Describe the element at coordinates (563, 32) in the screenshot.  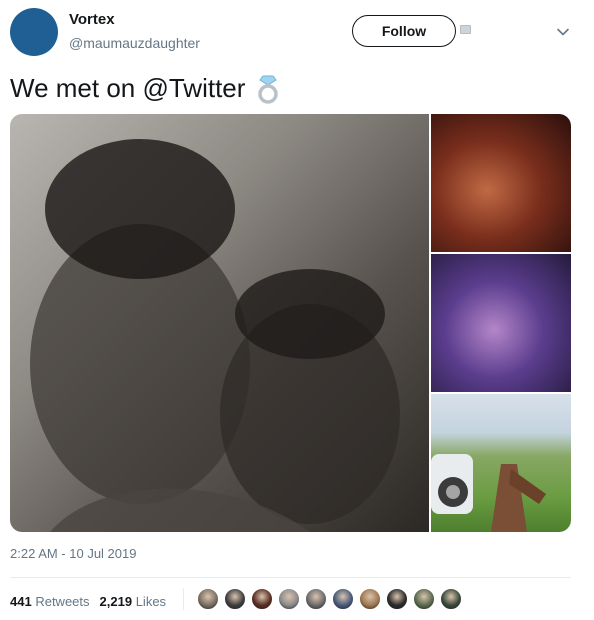
I see `chevron-down-icon` at that location.